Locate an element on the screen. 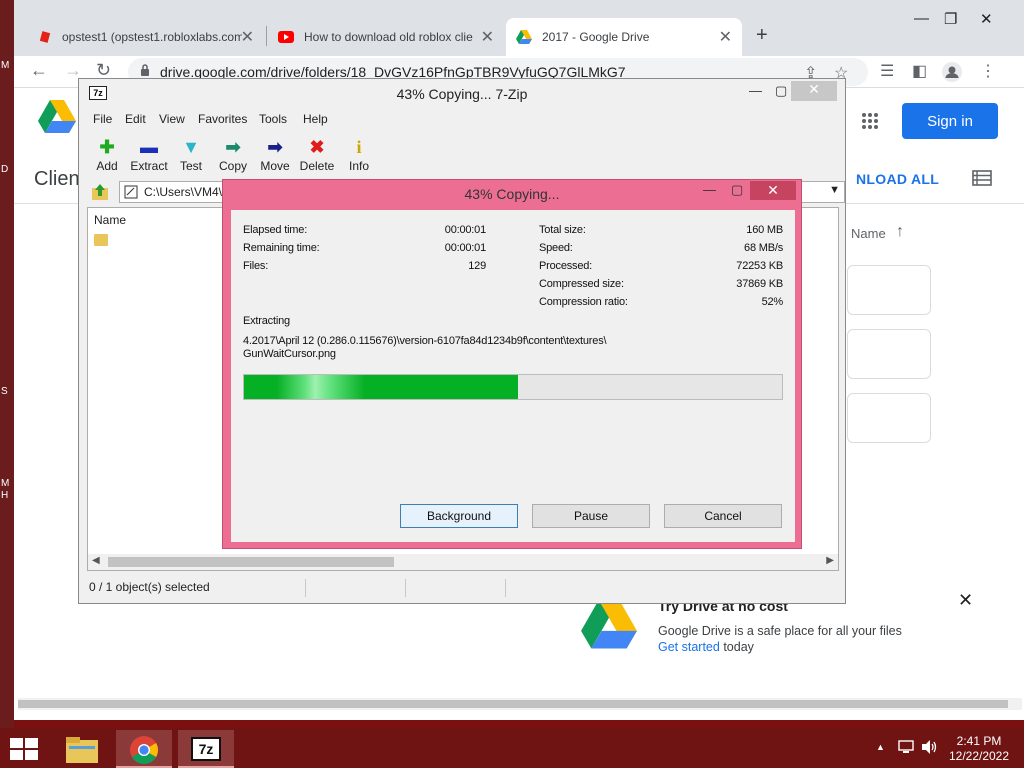 The height and width of the screenshot is (768, 1024). tab-title: 2017 - Google Drive is located at coordinates (596, 37).